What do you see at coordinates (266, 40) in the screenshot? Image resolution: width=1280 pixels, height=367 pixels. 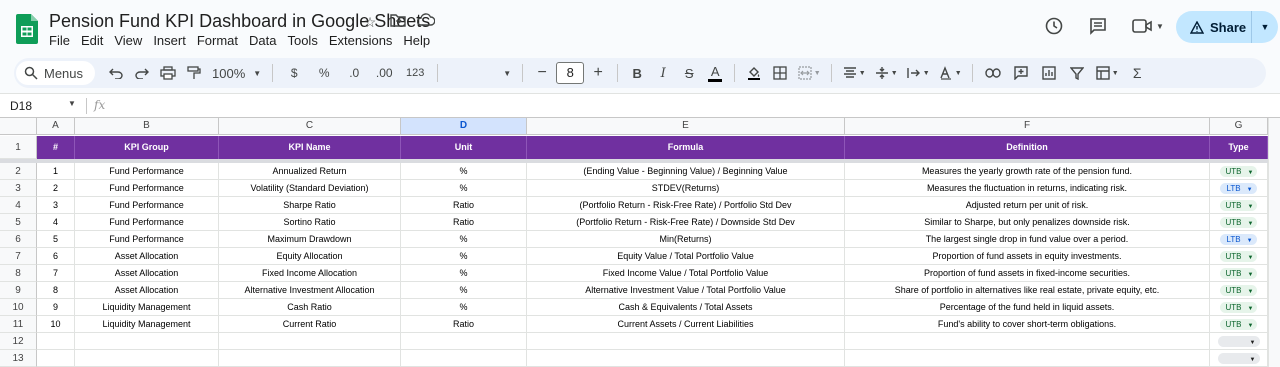 I see `menu-data: Data` at bounding box center [266, 40].